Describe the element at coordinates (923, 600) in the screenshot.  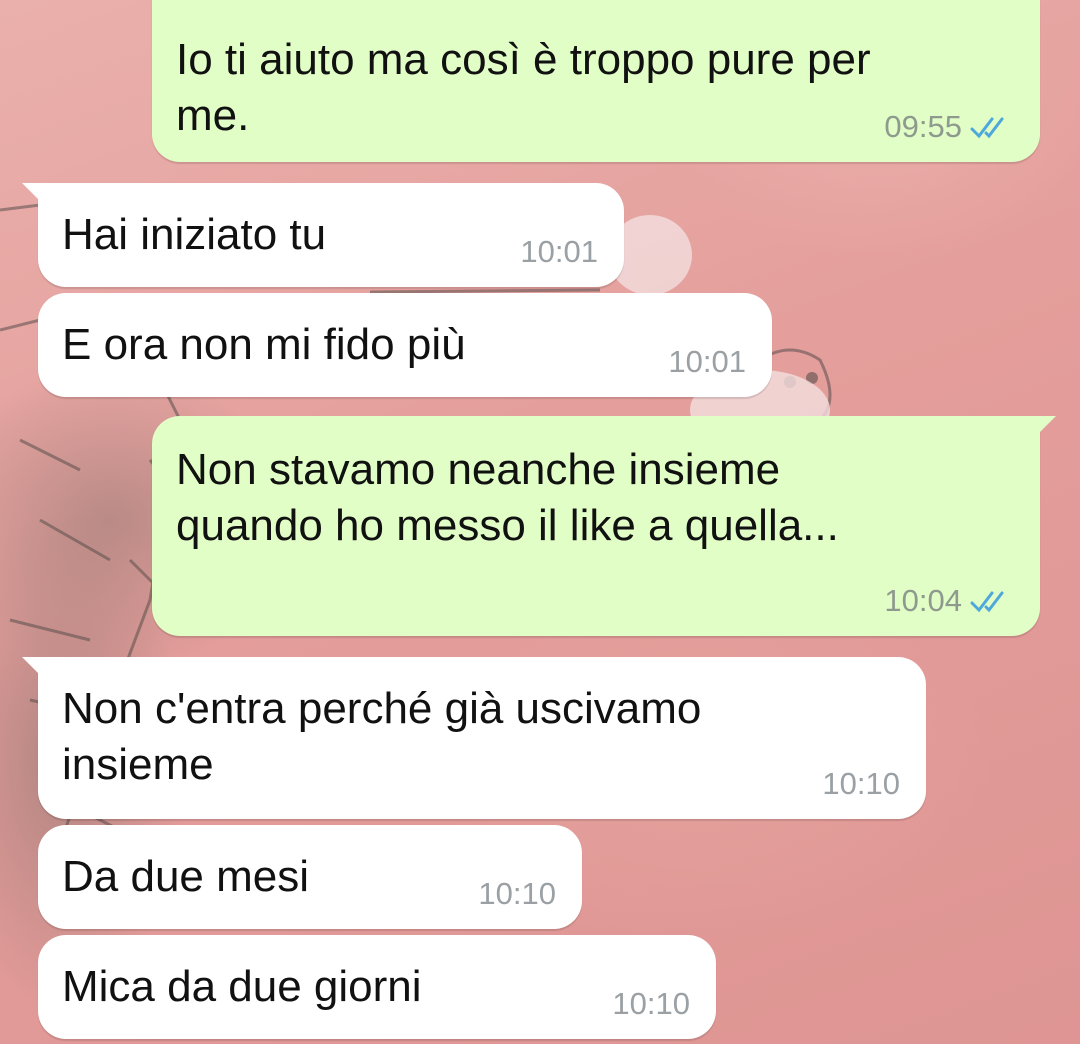
I see `message-time: 10:04` at that location.